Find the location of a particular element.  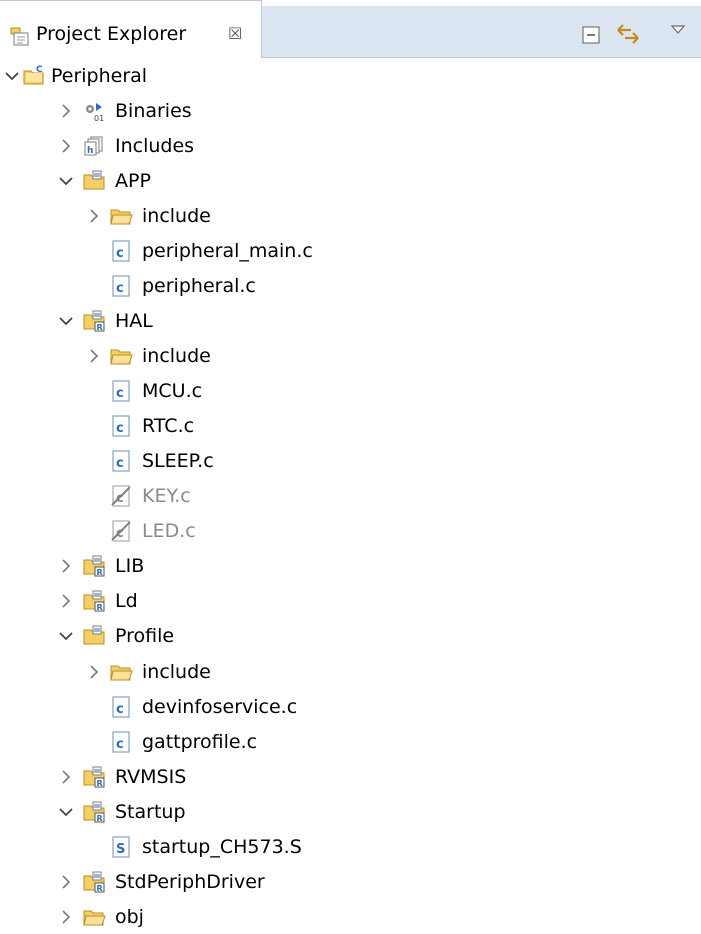

view-title: Project Explorer is located at coordinates (111, 34).